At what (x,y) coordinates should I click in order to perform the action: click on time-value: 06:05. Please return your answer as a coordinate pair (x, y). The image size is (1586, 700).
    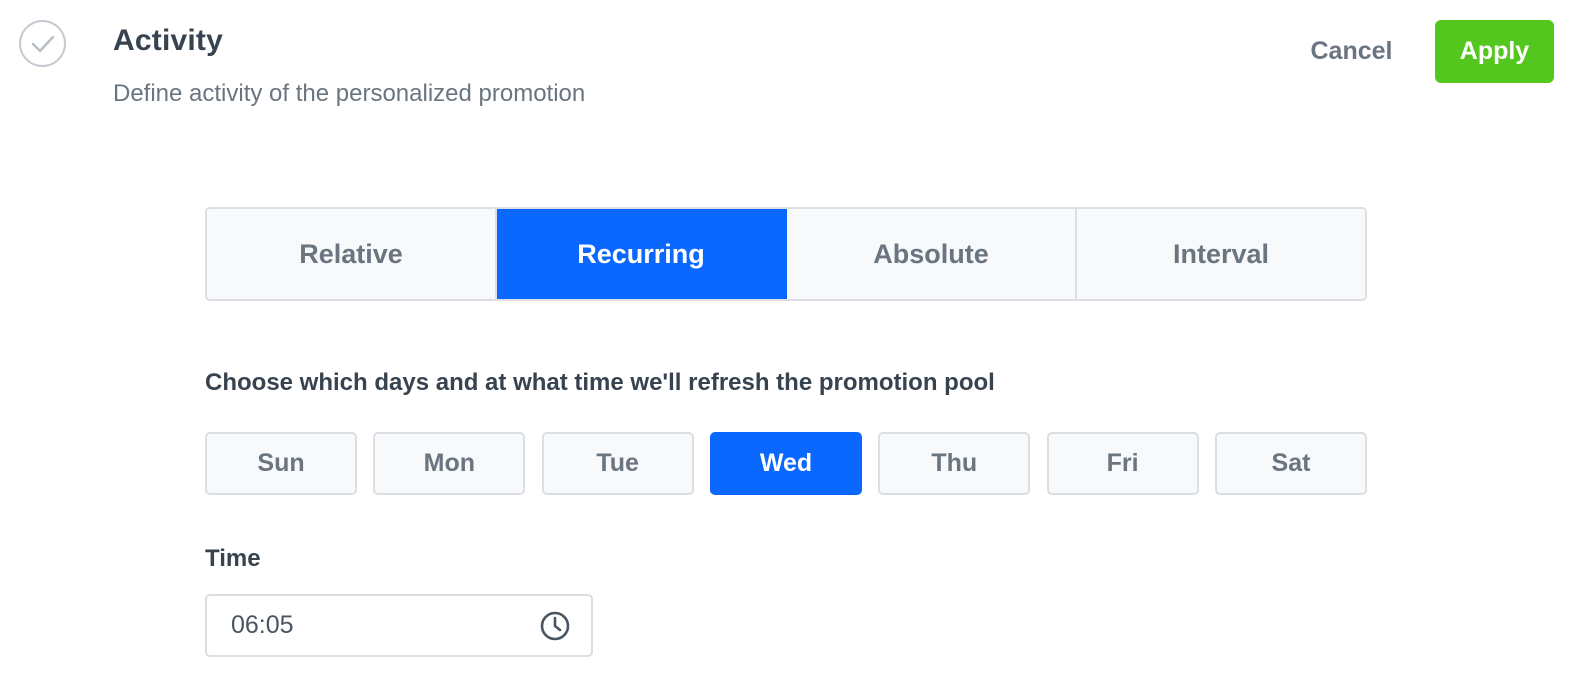
    Looking at the image, I should click on (262, 625).